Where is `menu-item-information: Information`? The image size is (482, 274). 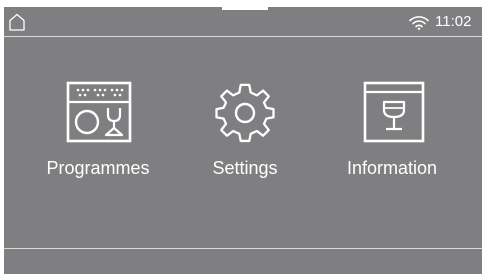
menu-item-information: Information is located at coordinates (392, 132).